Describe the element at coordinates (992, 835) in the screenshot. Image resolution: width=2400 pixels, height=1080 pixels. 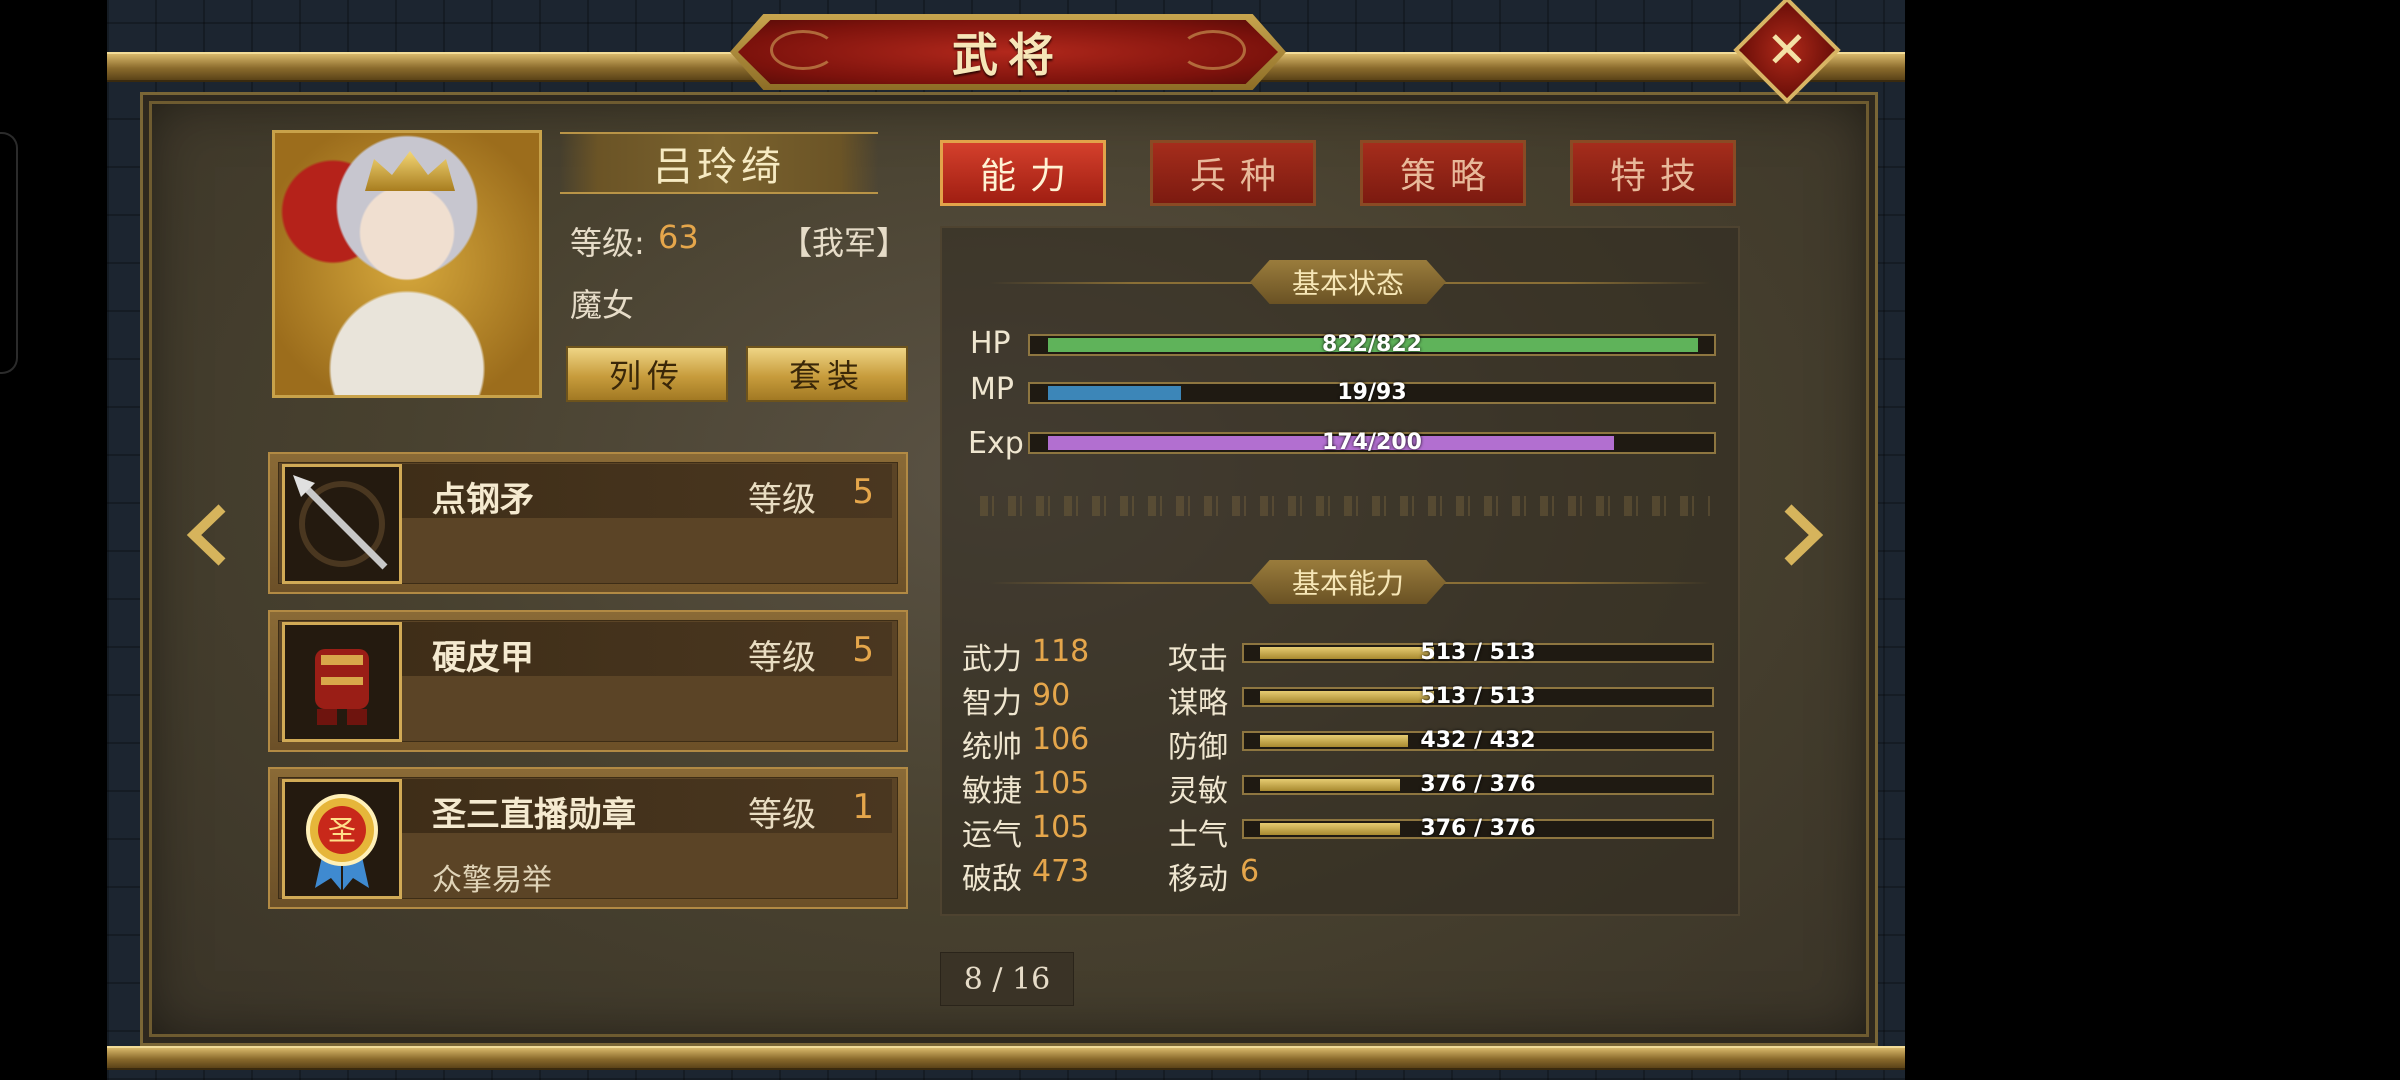
I see `attr-name: 运气` at that location.